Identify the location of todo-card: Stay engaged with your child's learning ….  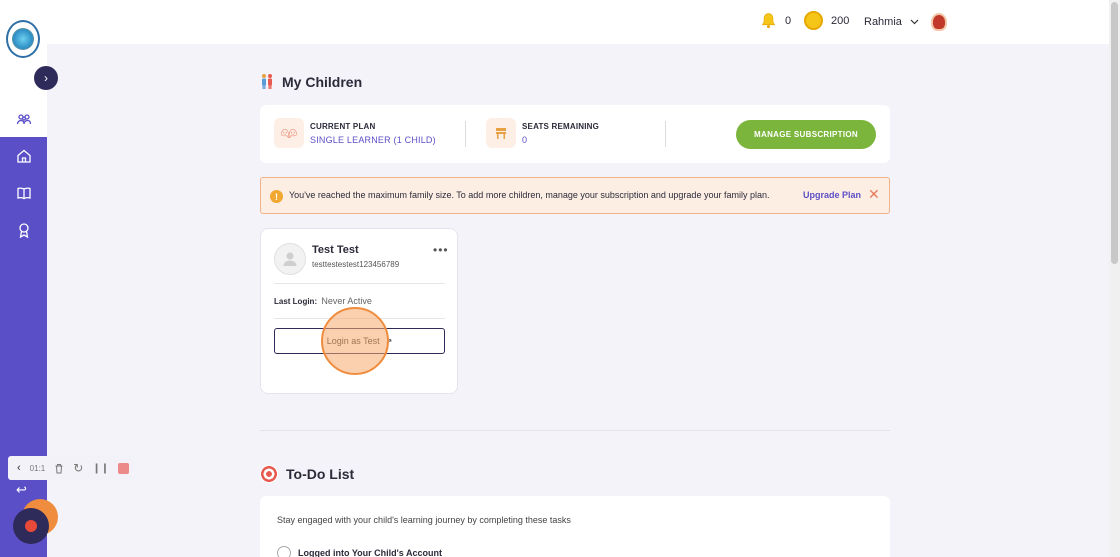
(575, 526).